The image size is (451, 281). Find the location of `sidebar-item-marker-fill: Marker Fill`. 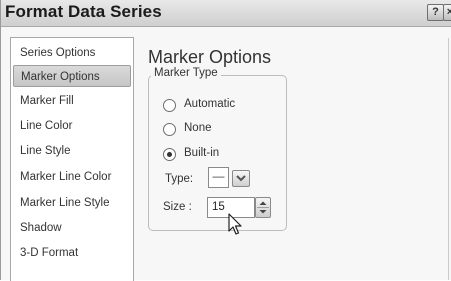

sidebar-item-marker-fill: Marker Fill is located at coordinates (72, 101).